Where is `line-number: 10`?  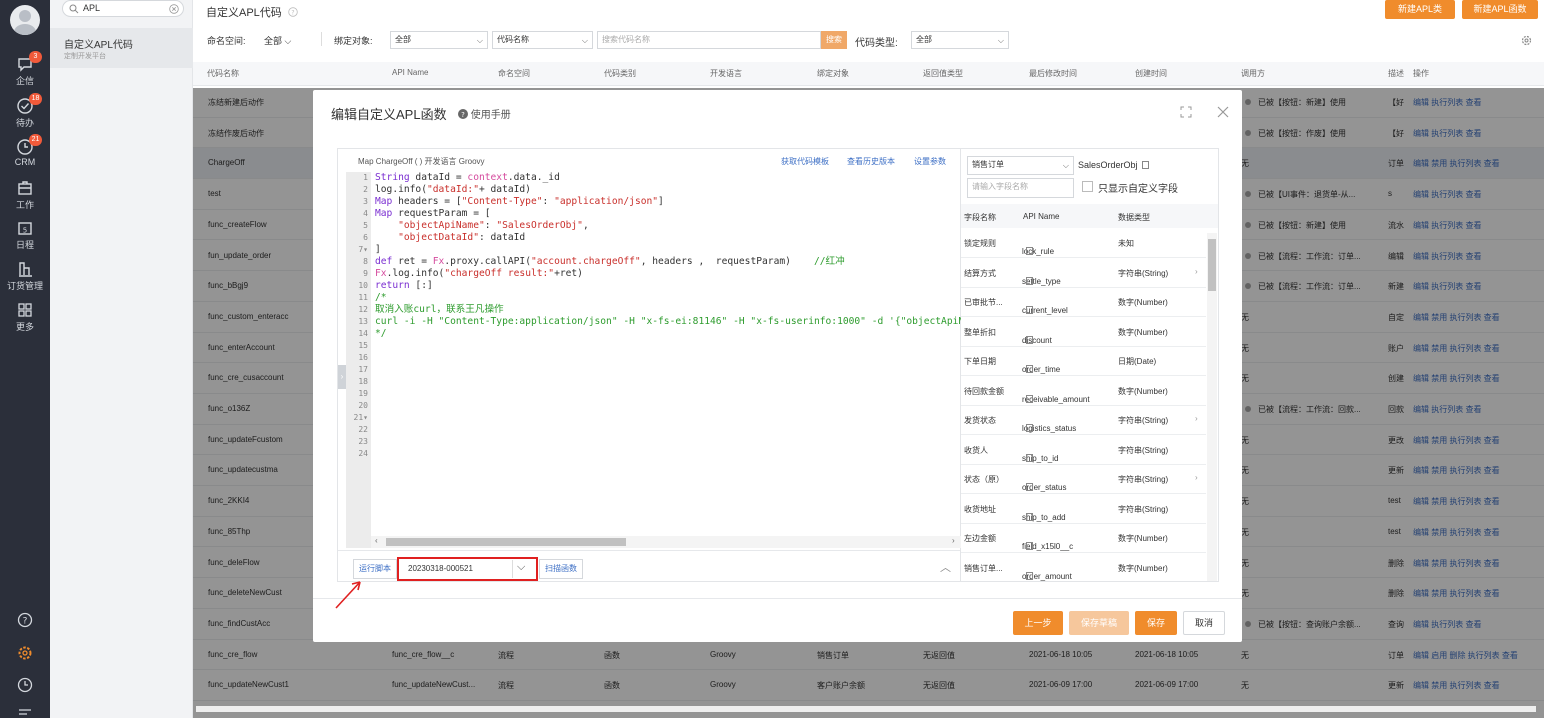 line-number: 10 is located at coordinates (363, 285).